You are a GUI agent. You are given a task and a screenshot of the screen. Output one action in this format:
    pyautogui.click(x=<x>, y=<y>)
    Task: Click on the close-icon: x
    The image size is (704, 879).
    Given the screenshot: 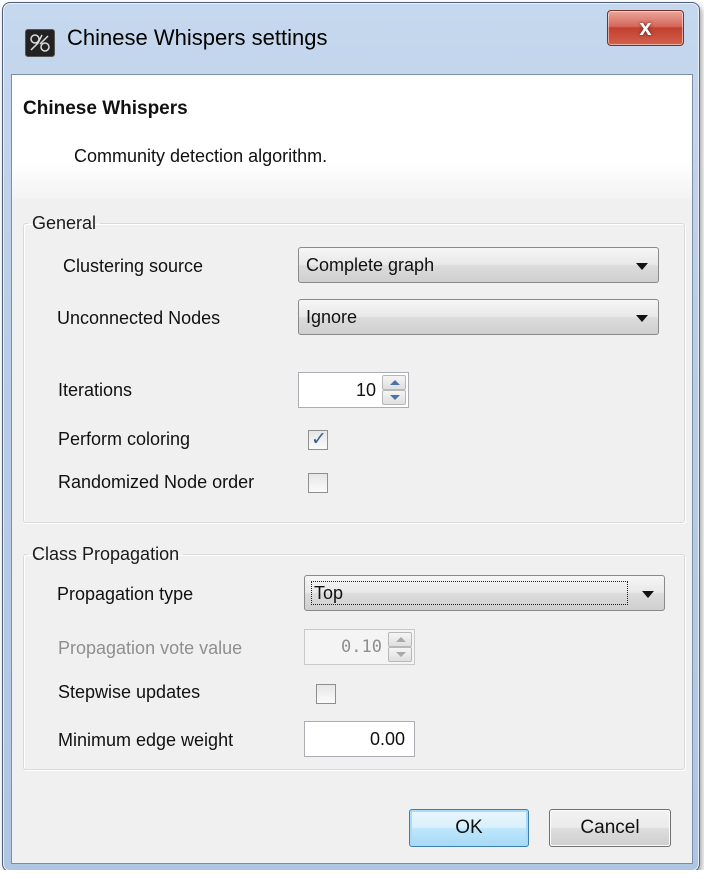 What is the action you would take?
    pyautogui.click(x=645, y=27)
    